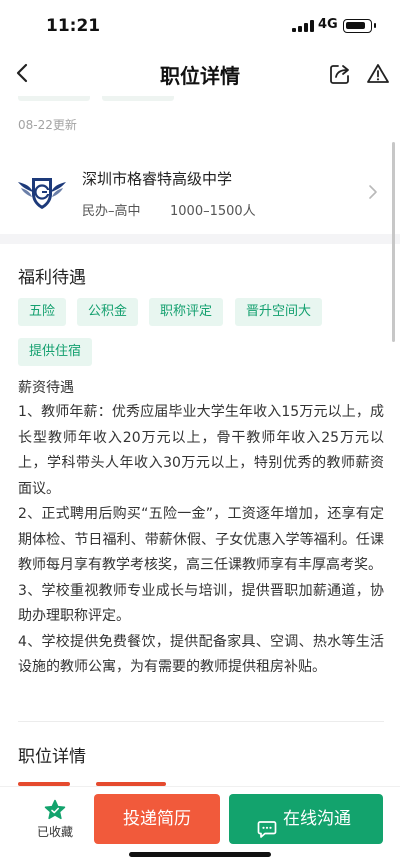  Describe the element at coordinates (52, 278) in the screenshot. I see `welfare-title: 福利待遇` at that location.